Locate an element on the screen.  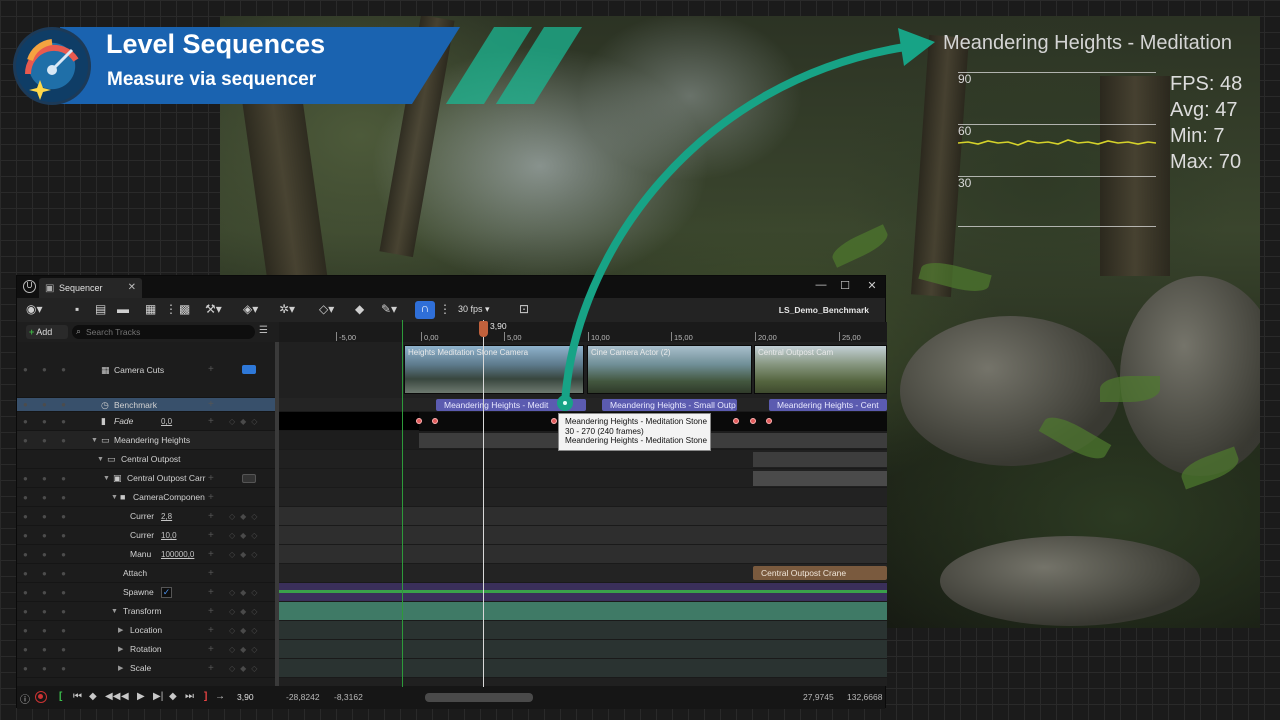
benchmark-clip: Meandering Heights - Small Outp is located at coordinates (669, 405).